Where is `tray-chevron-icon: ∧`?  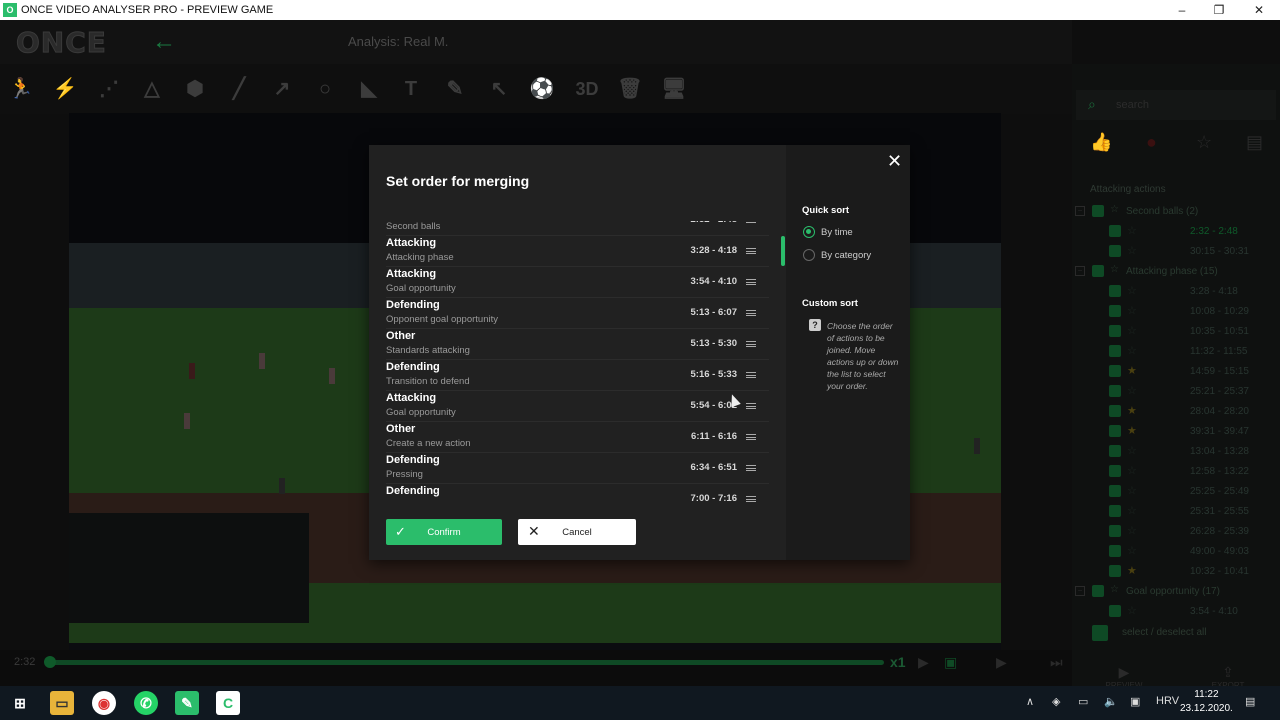
tray-chevron-icon: ∧ is located at coordinates (1030, 701).